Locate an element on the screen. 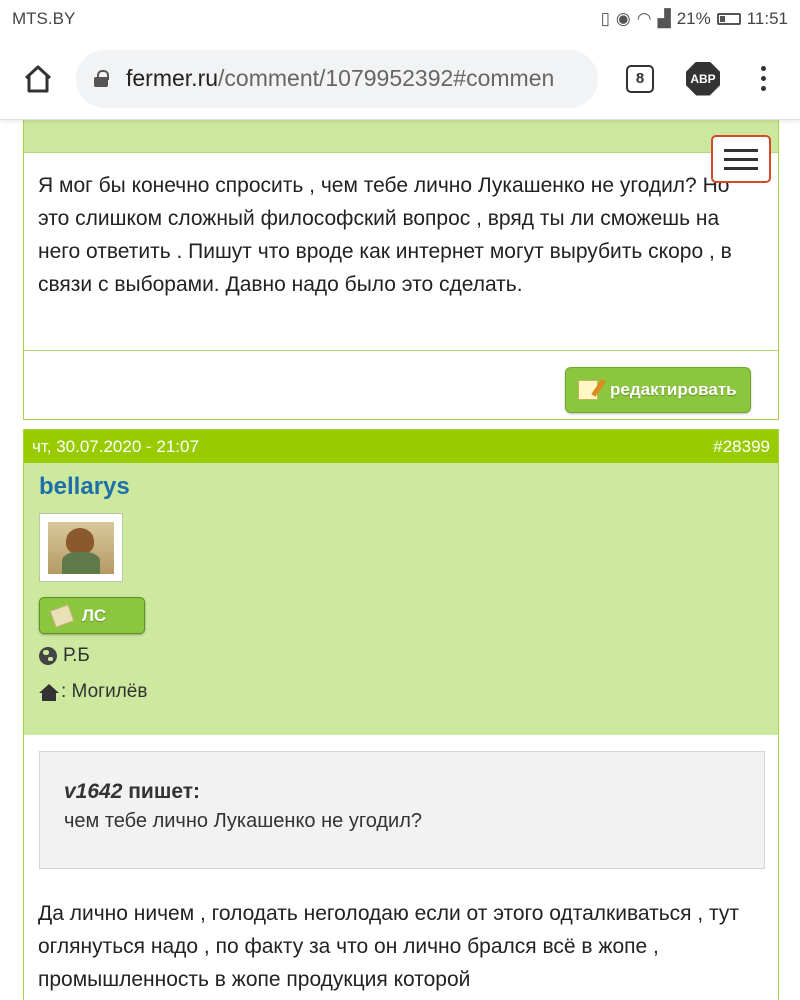 The width and height of the screenshot is (800, 1000). address-bar: fermer.ru/comment/1079952392#commen is located at coordinates (337, 78).